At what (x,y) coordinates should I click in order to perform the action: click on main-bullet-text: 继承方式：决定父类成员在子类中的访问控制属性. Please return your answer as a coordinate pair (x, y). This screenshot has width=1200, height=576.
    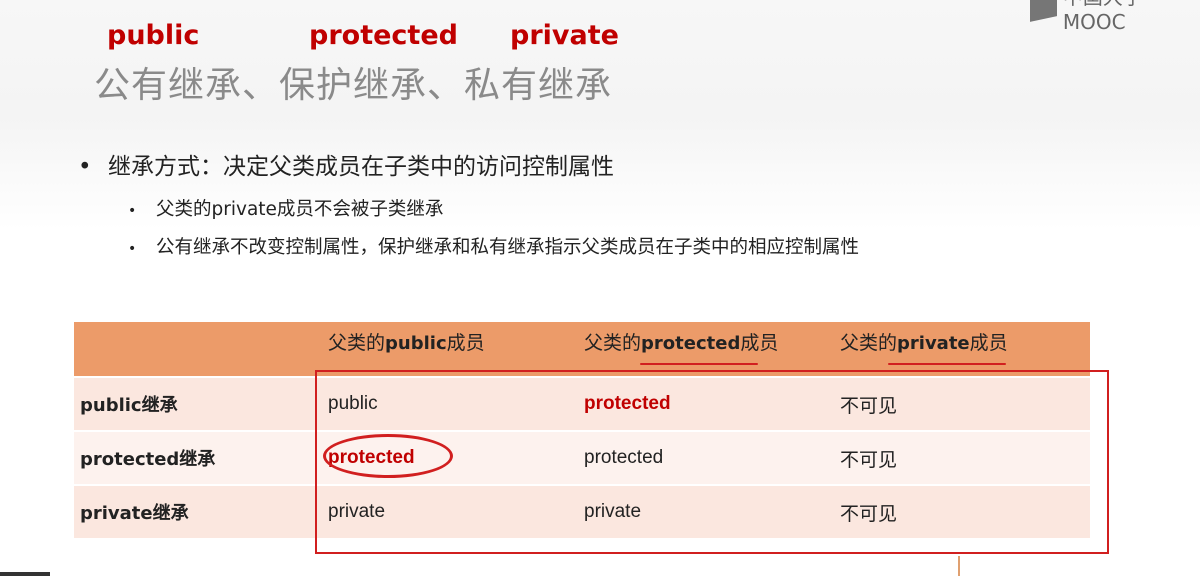
    Looking at the image, I should click on (361, 167).